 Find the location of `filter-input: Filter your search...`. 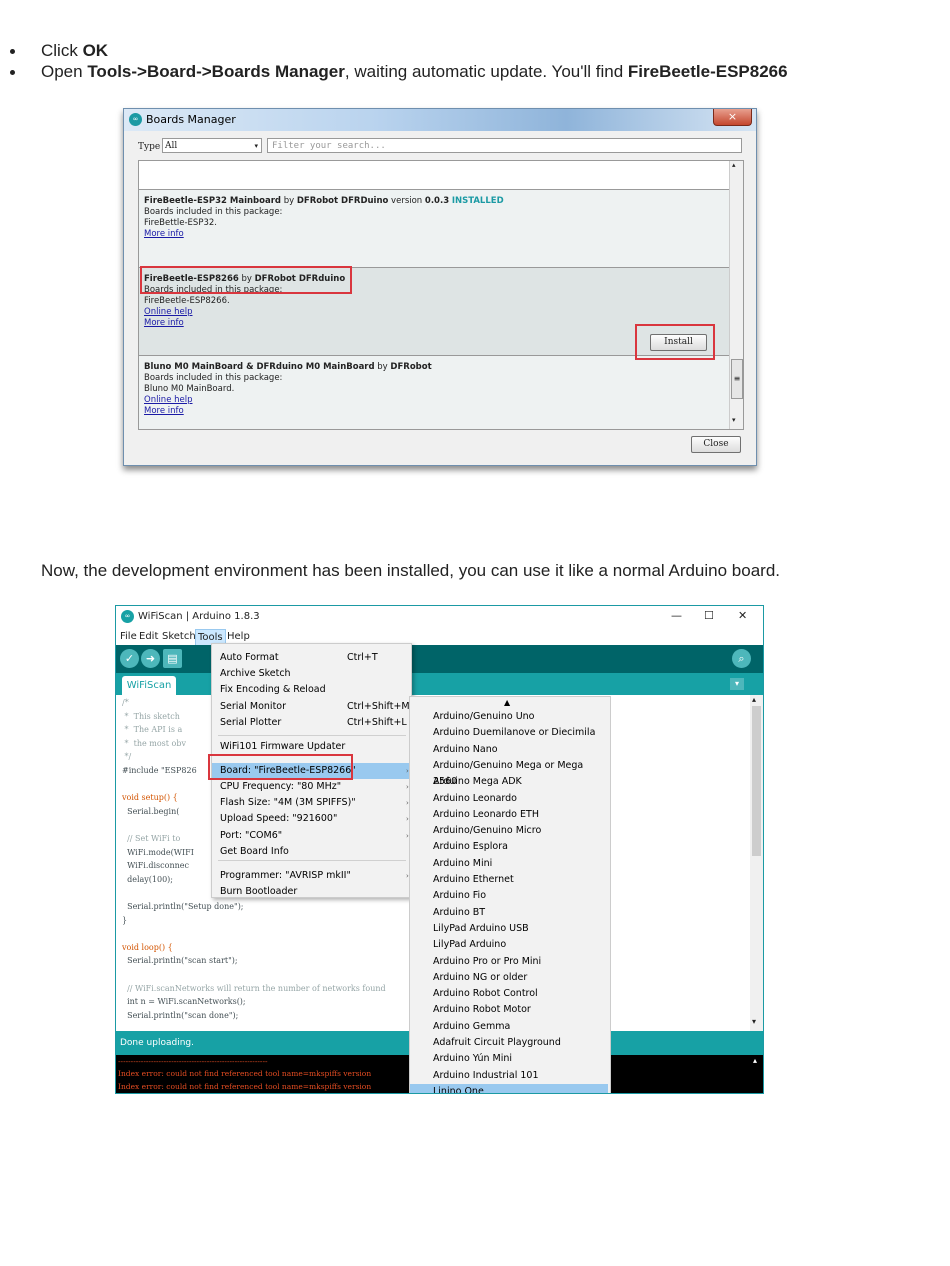

filter-input: Filter your search... is located at coordinates (504, 145).